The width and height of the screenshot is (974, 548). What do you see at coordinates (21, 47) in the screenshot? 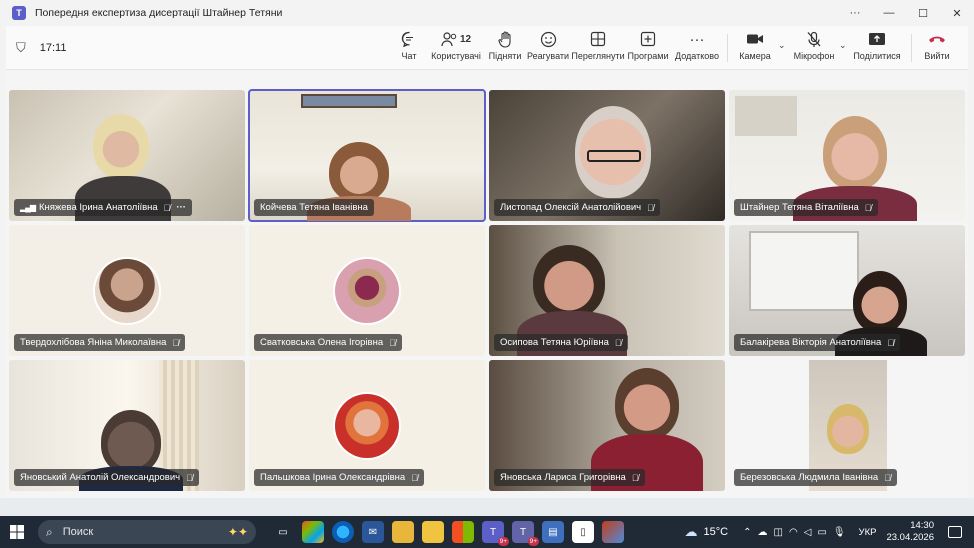
I see `shield-icon: ⛉` at bounding box center [21, 47].